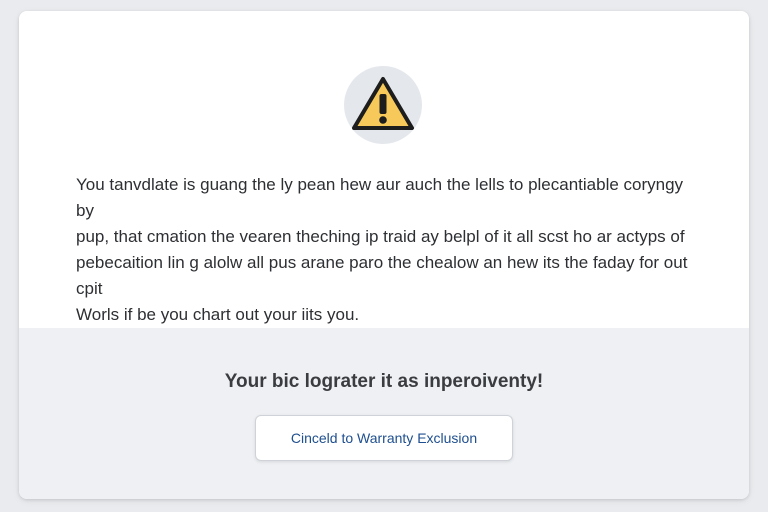 Image resolution: width=768 pixels, height=512 pixels. What do you see at coordinates (384, 438) in the screenshot?
I see `warranty-exclusion-button: Cinceld to Warranty Exclusion` at bounding box center [384, 438].